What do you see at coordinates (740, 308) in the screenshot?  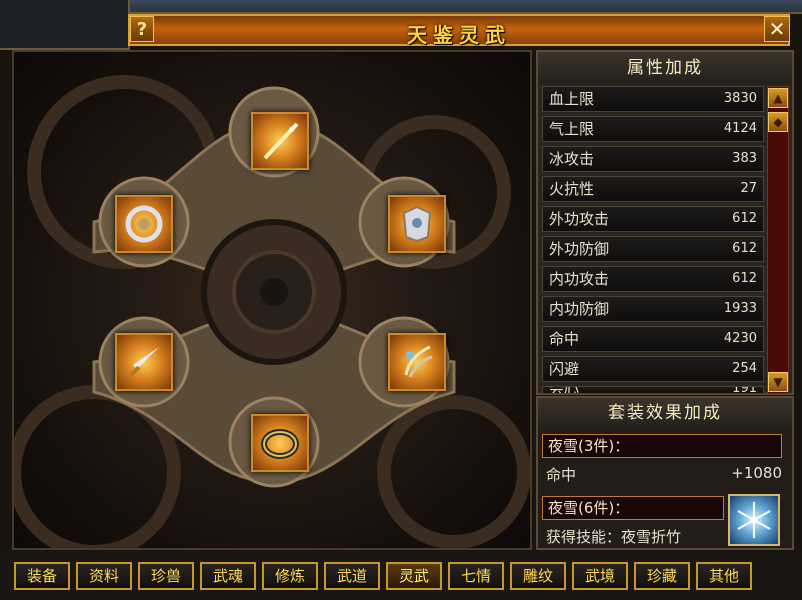 I see `stat-value: 1933` at bounding box center [740, 308].